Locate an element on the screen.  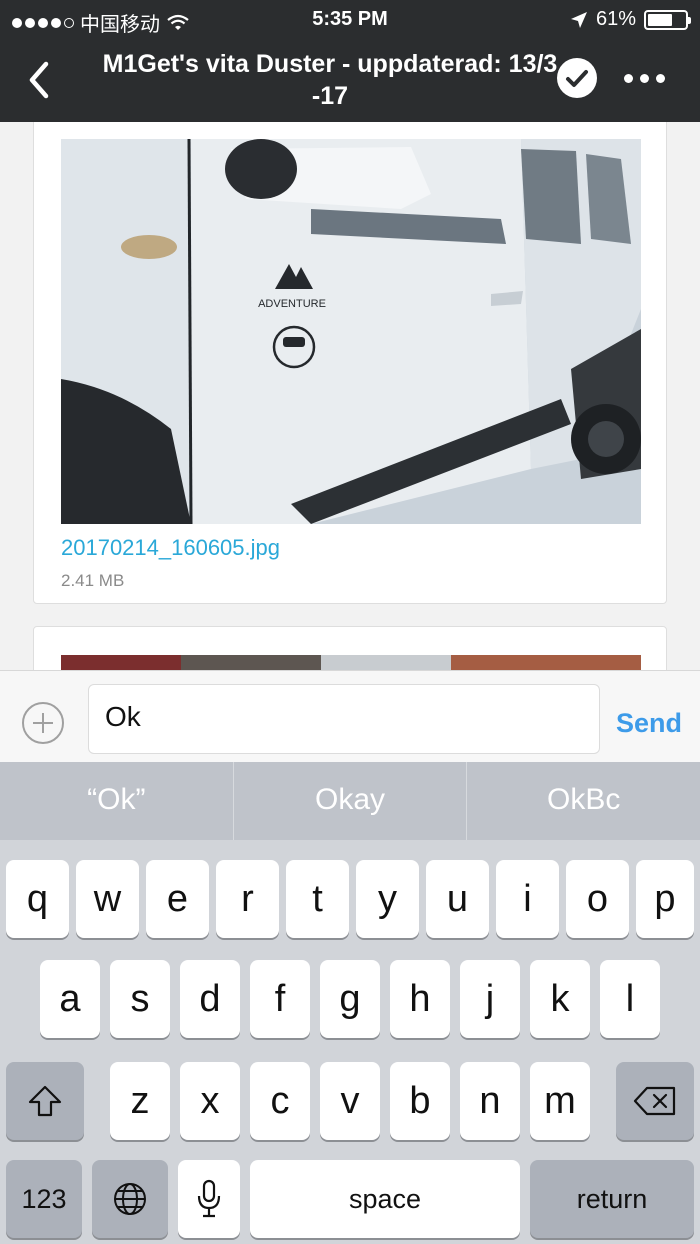
key-m: m is located at coordinates (560, 1101).